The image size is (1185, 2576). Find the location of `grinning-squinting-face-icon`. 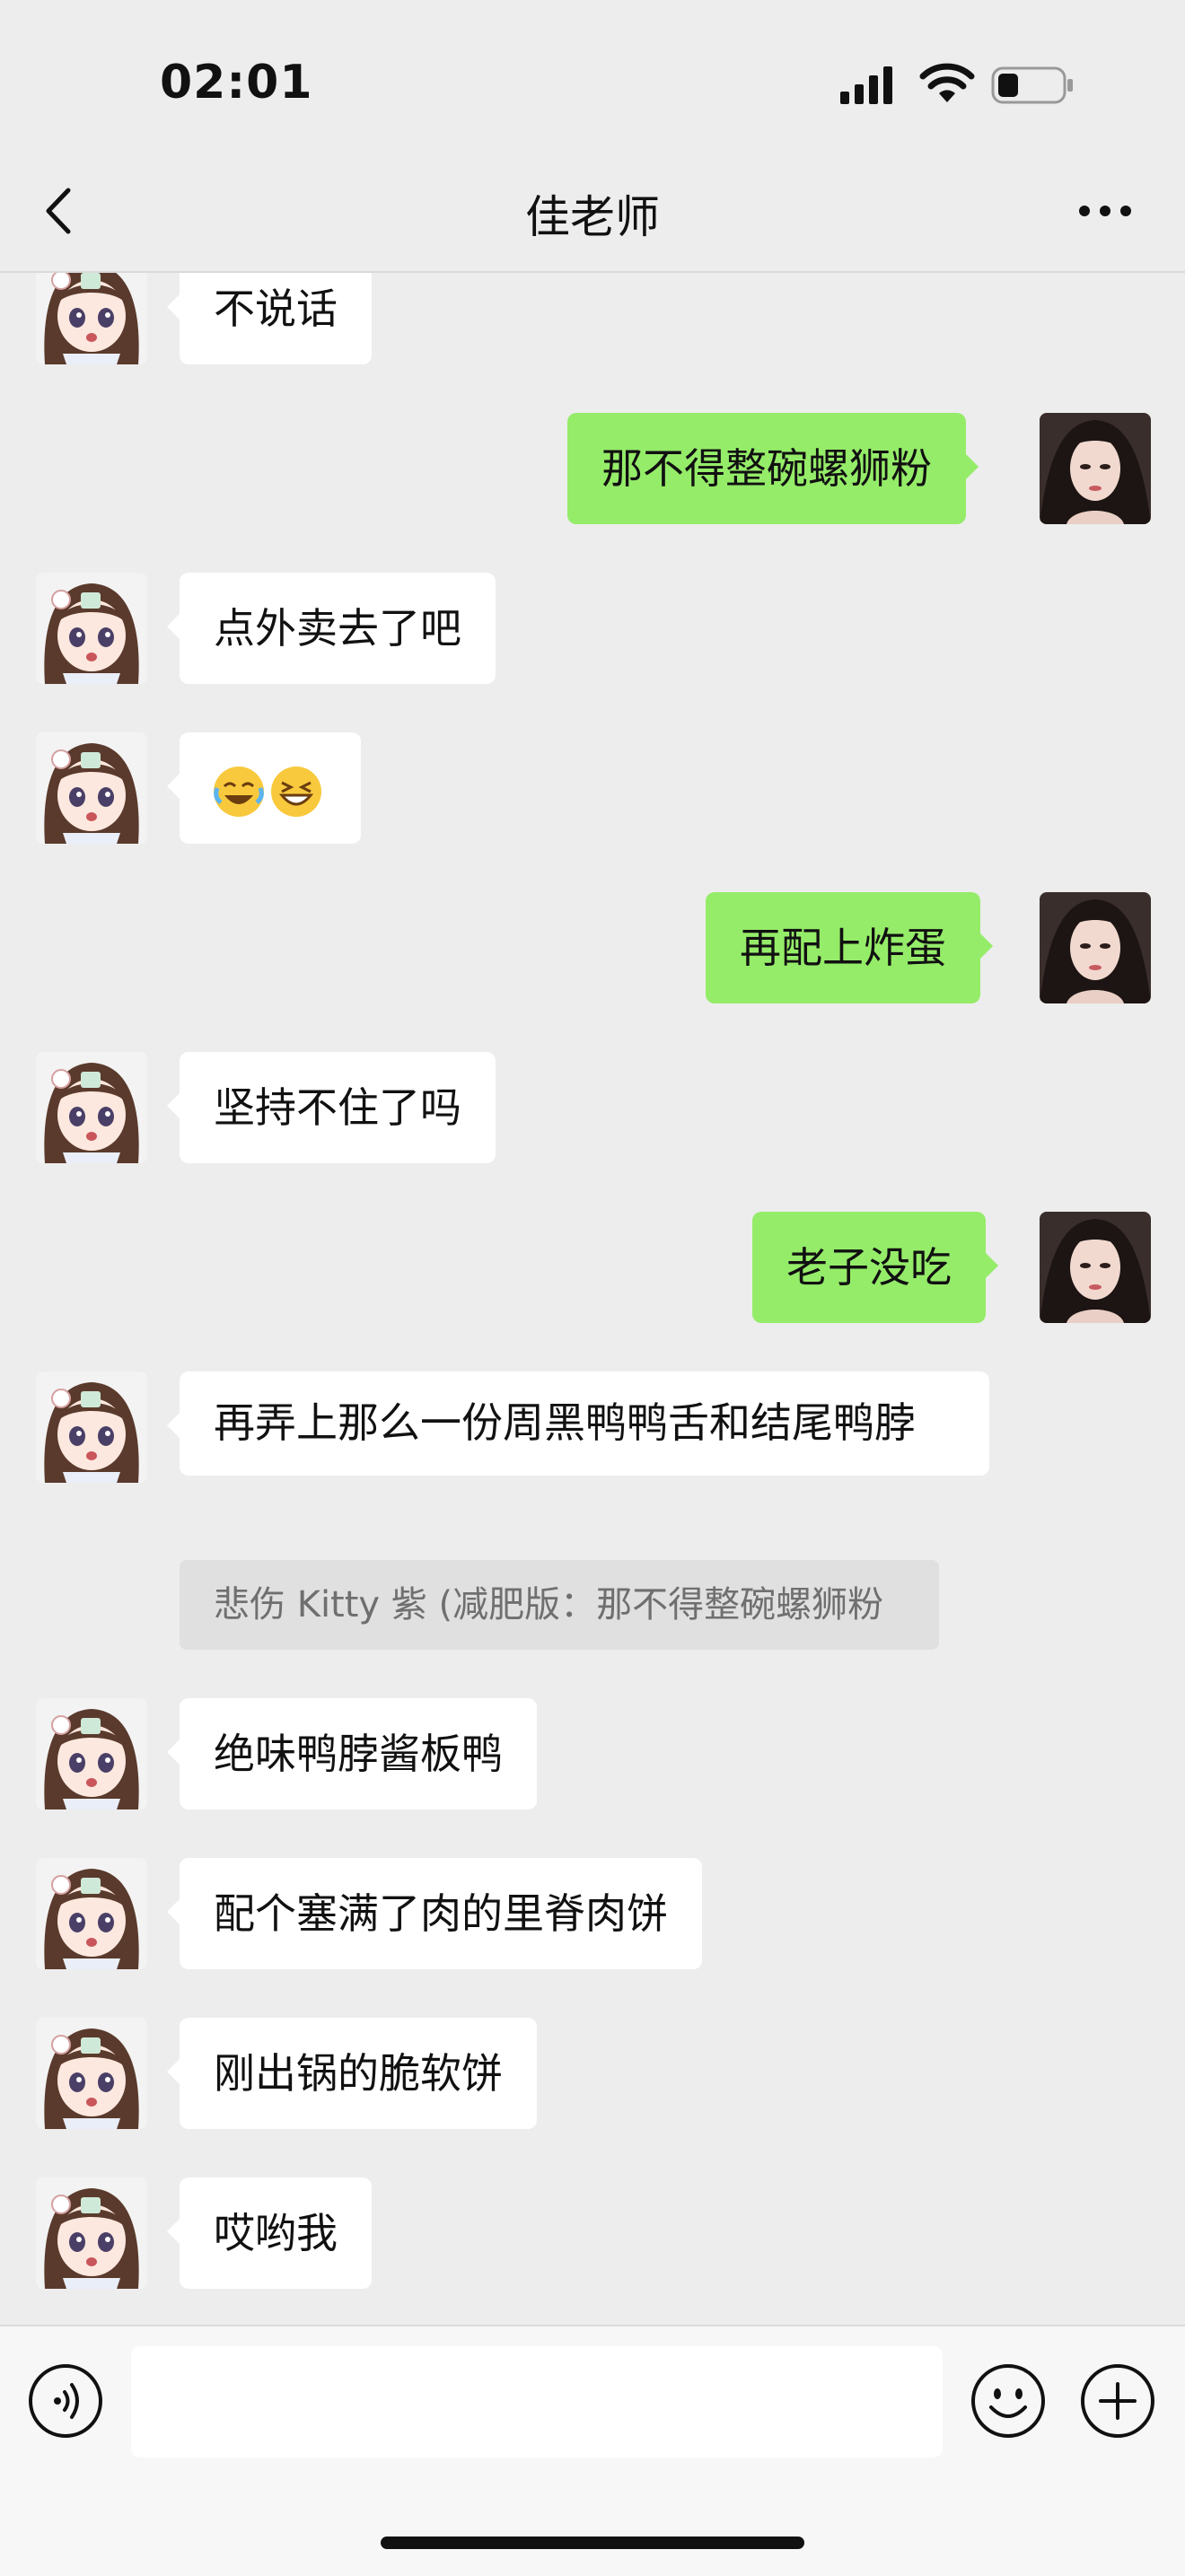

grinning-squinting-face-icon is located at coordinates (296, 791).